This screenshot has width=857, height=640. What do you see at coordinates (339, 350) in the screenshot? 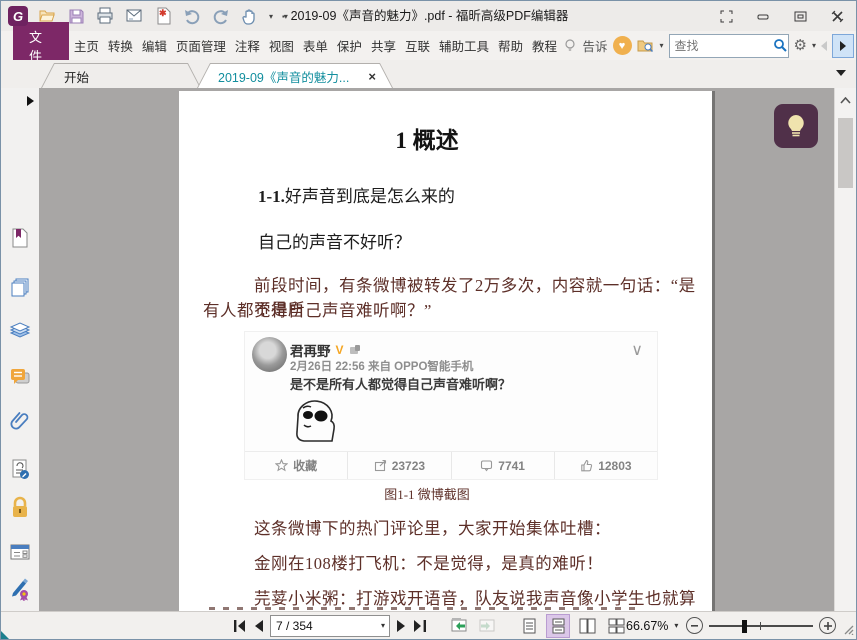
I see `verified-badge: V` at bounding box center [339, 350].